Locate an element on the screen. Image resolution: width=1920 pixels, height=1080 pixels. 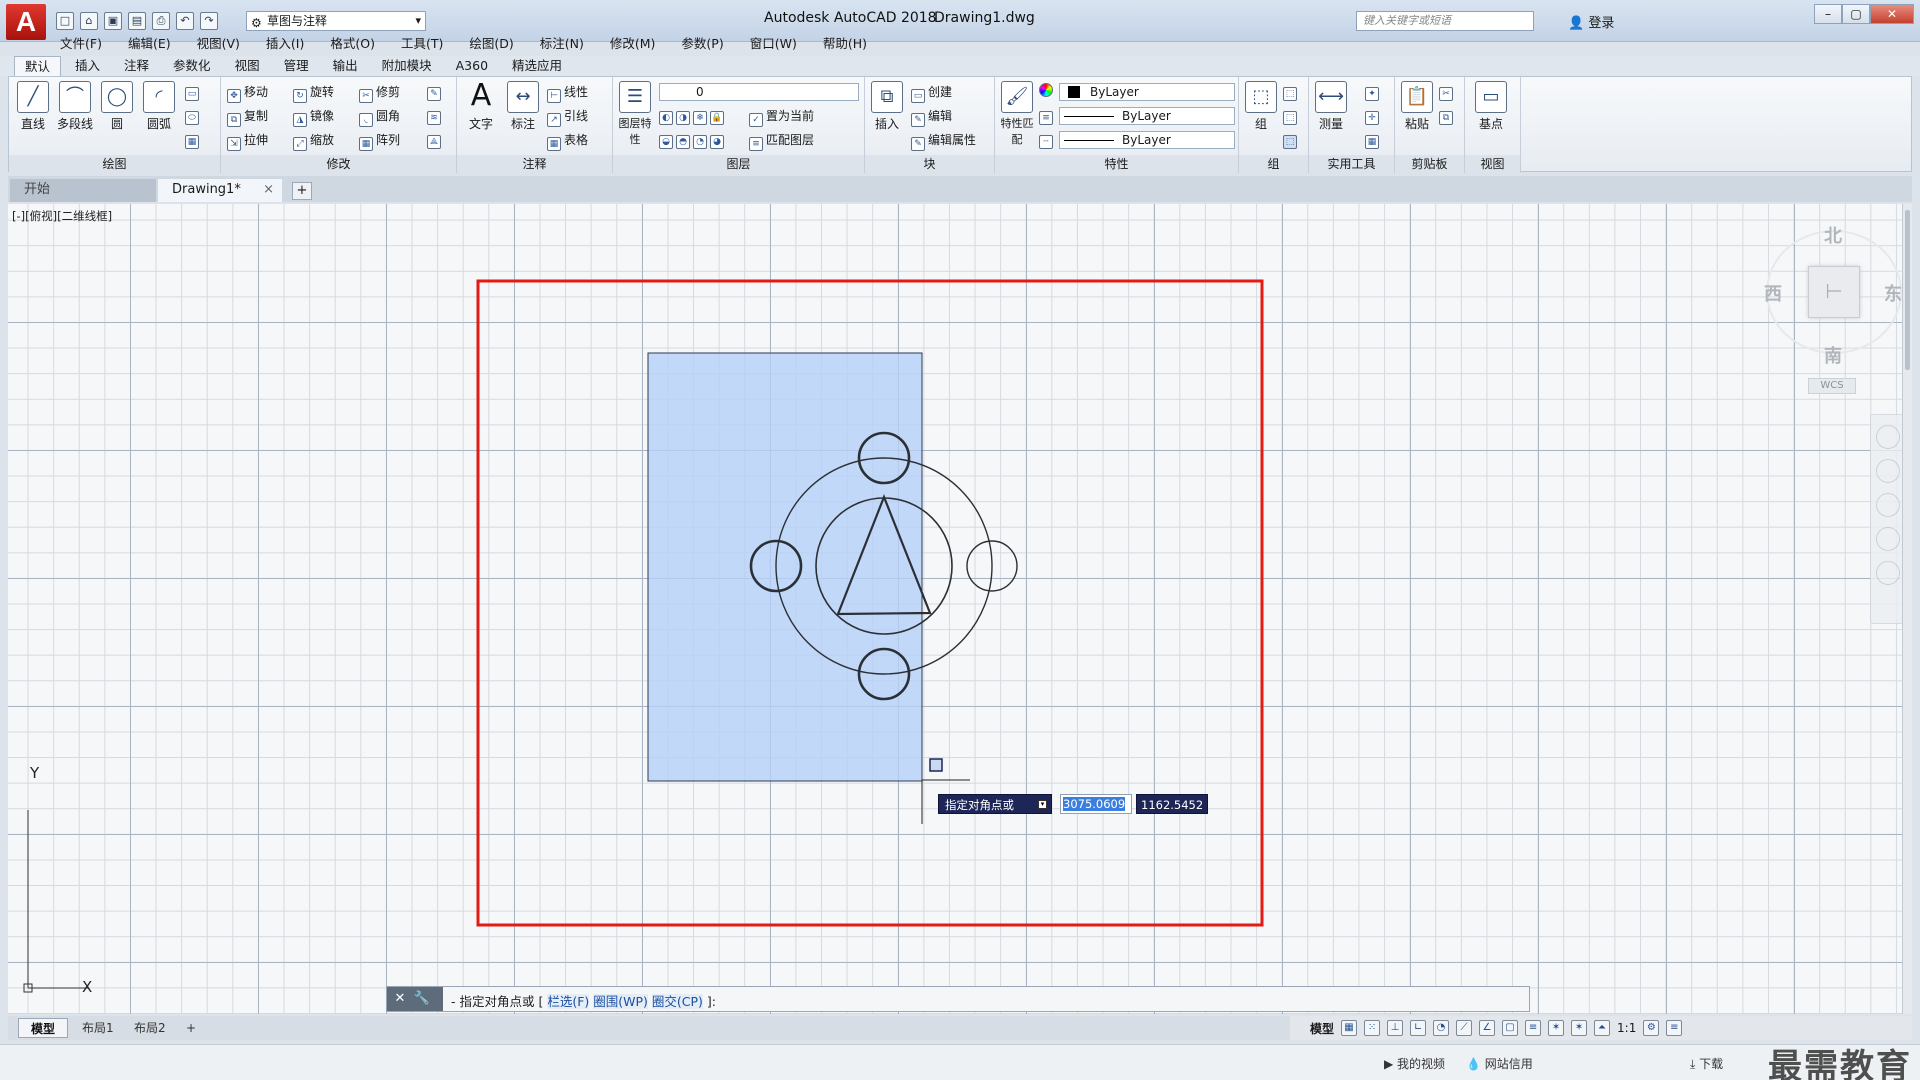
snap-icon: ⁙ is located at coordinates (1372, 1028).